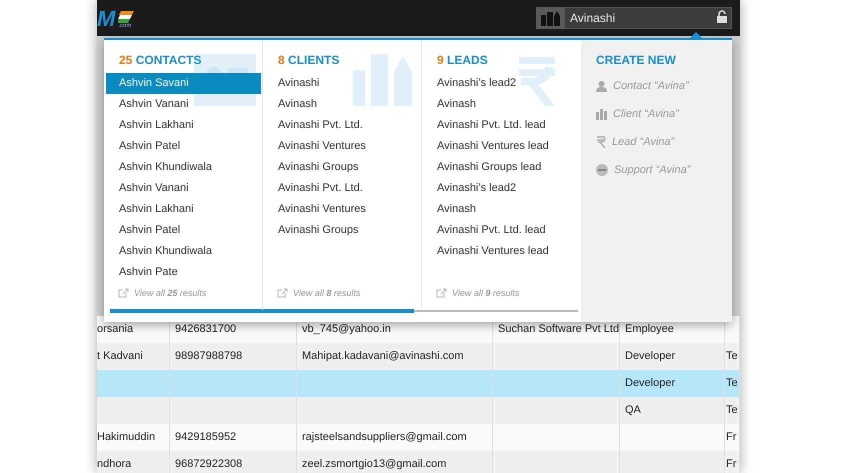  Describe the element at coordinates (462, 60) in the screenshot. I see `section-heading: 9 LEADS` at that location.